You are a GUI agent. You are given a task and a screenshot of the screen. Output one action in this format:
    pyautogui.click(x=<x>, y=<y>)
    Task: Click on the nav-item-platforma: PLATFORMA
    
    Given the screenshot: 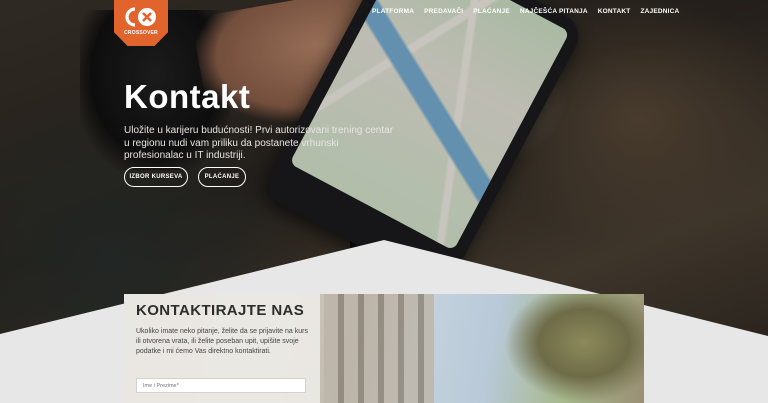 What is the action you would take?
    pyautogui.click(x=393, y=11)
    